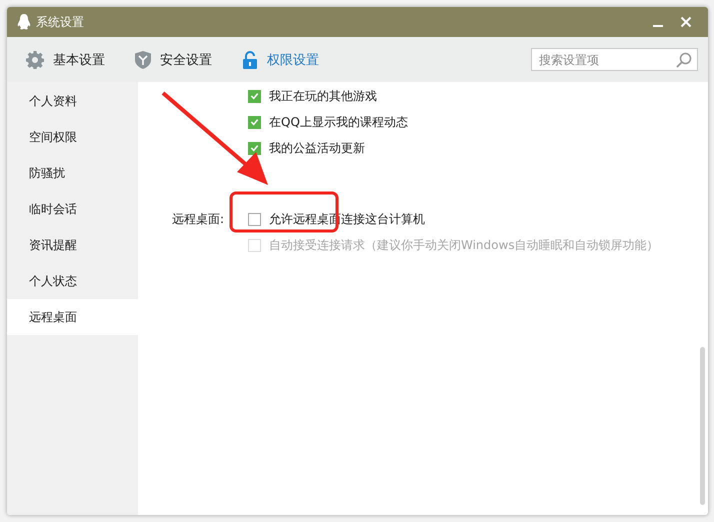  I want to click on window-title: 系统设置, so click(60, 22).